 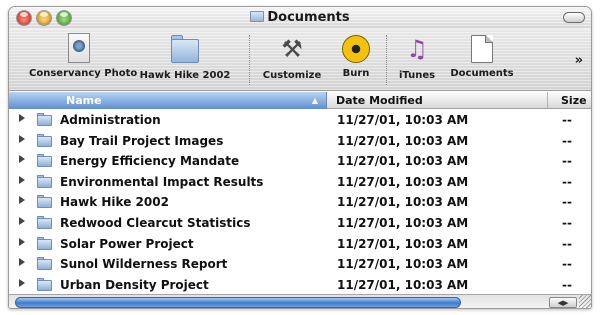 I want to click on column-header-size: Size, so click(x=570, y=100).